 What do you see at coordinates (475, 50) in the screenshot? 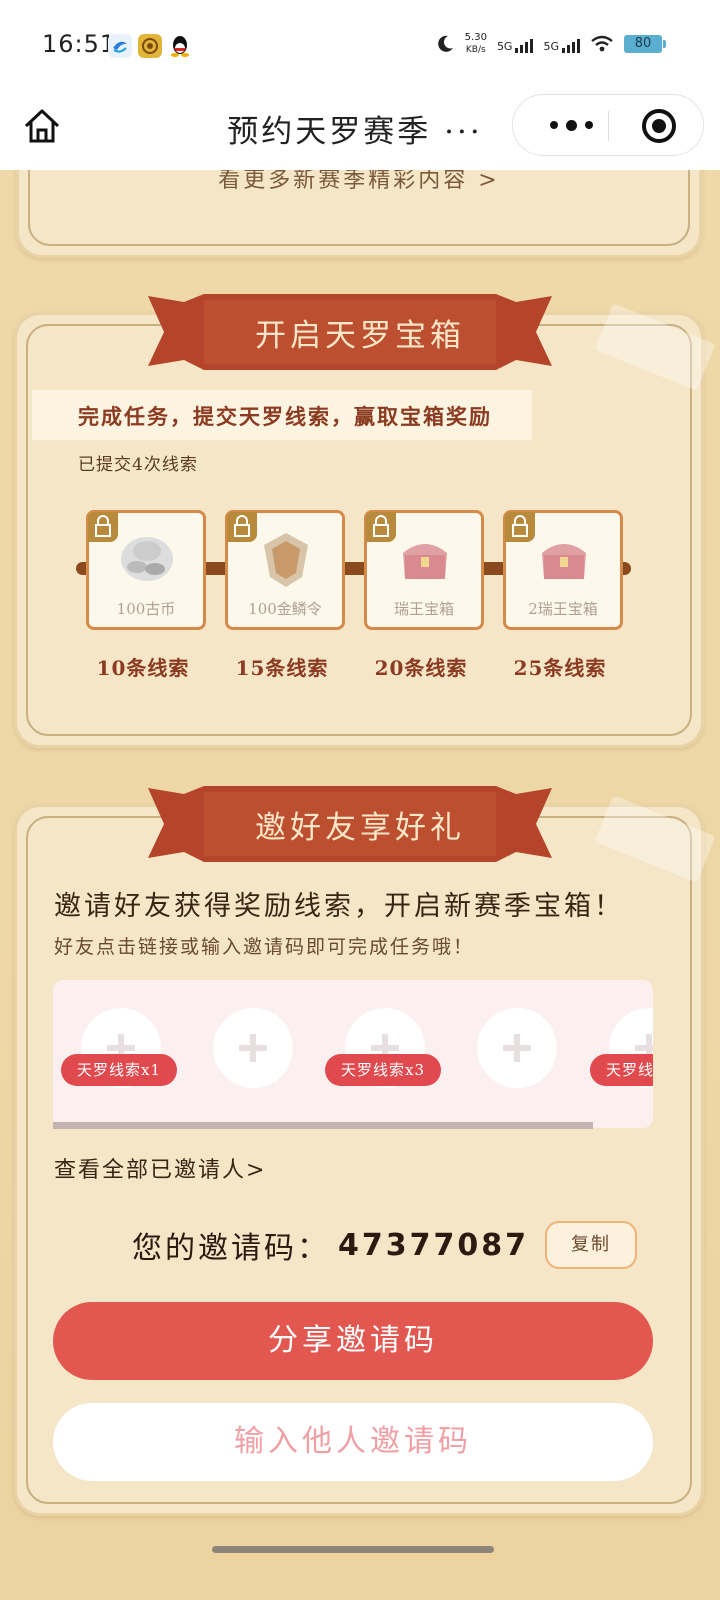
I see `net-speed-unit: KB/s` at bounding box center [475, 50].